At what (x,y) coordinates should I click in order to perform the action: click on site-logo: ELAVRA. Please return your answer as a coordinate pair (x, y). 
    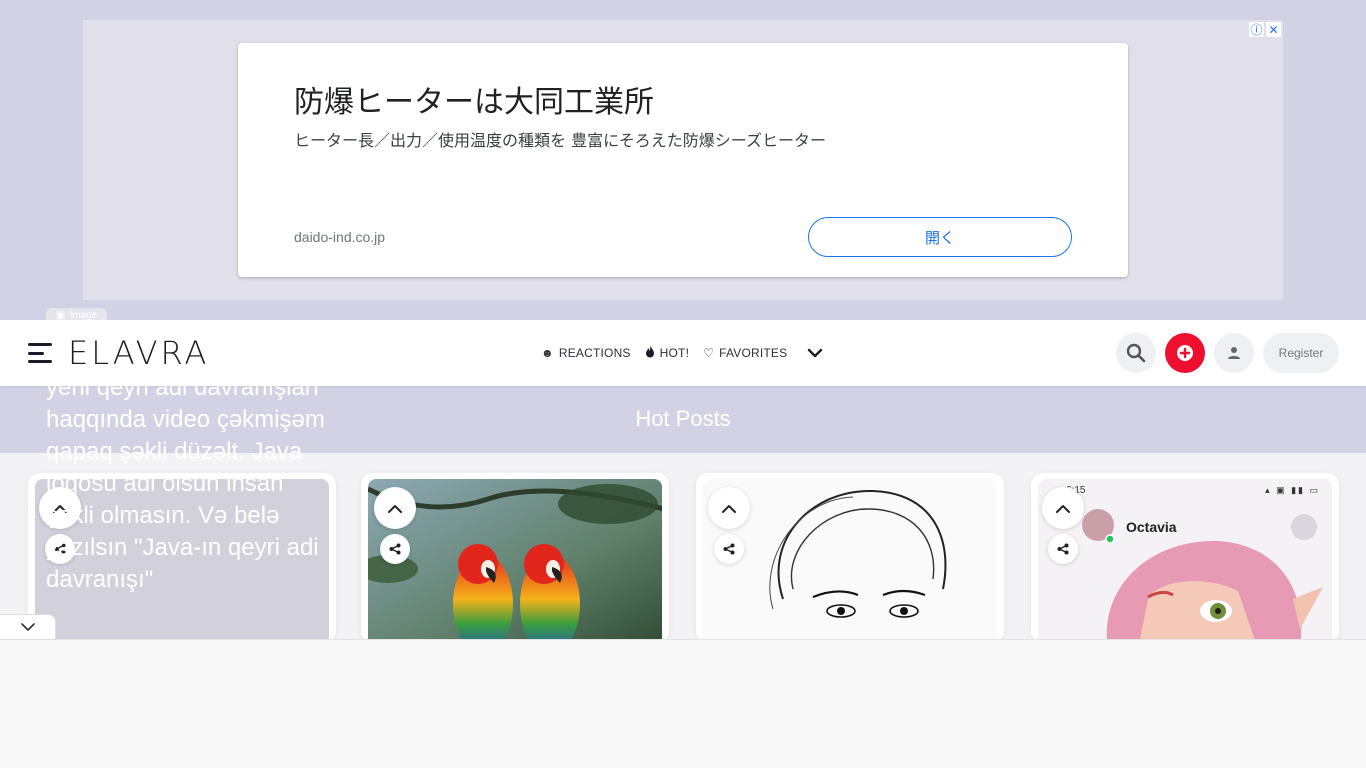
    Looking at the image, I should click on (138, 353).